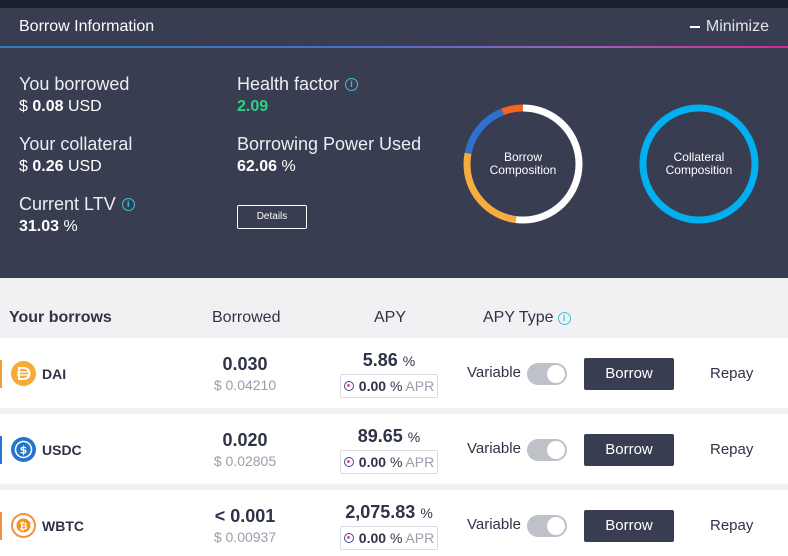 The height and width of the screenshot is (556, 788). Describe the element at coordinates (288, 166) in the screenshot. I see `percent-unit: %` at that location.